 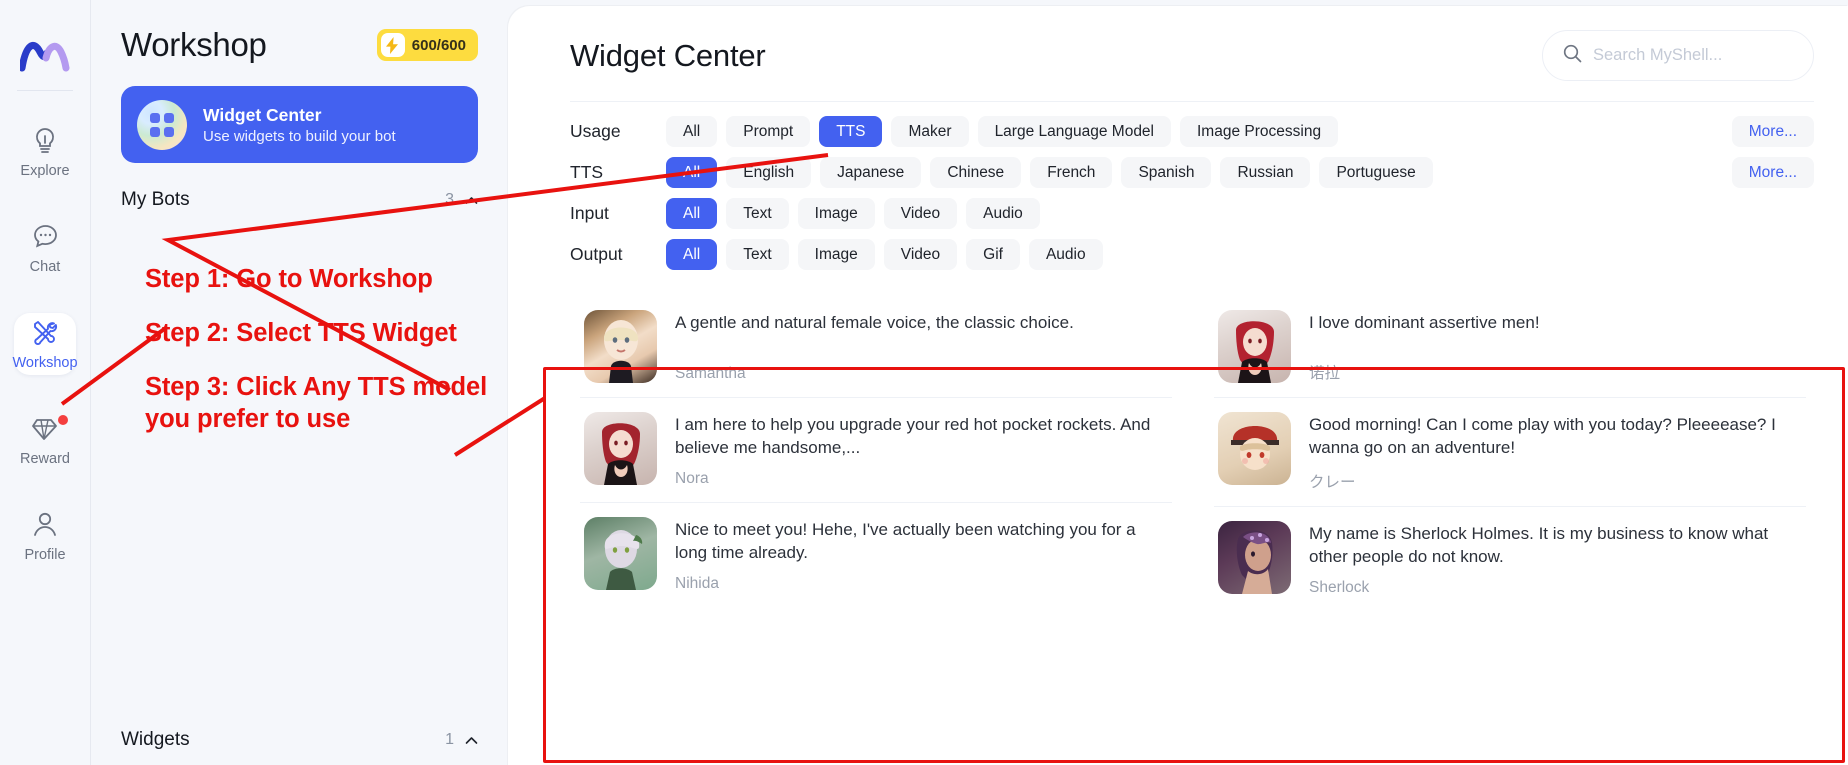 I want to click on sidebar-item-reward: Reward, so click(x=45, y=440).